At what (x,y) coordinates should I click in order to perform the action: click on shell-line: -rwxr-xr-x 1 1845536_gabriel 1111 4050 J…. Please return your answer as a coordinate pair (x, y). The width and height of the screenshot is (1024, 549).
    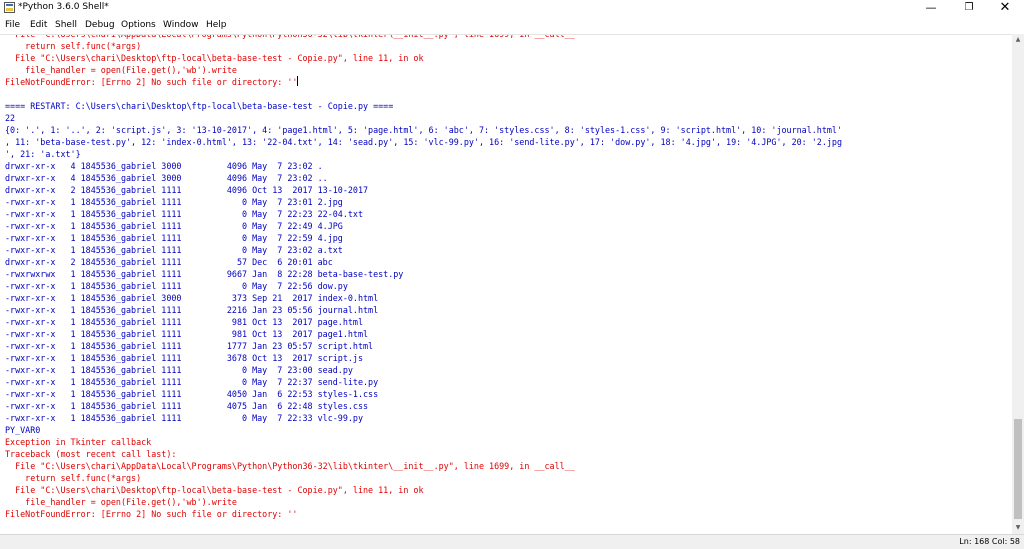
    Looking at the image, I should click on (507, 394).